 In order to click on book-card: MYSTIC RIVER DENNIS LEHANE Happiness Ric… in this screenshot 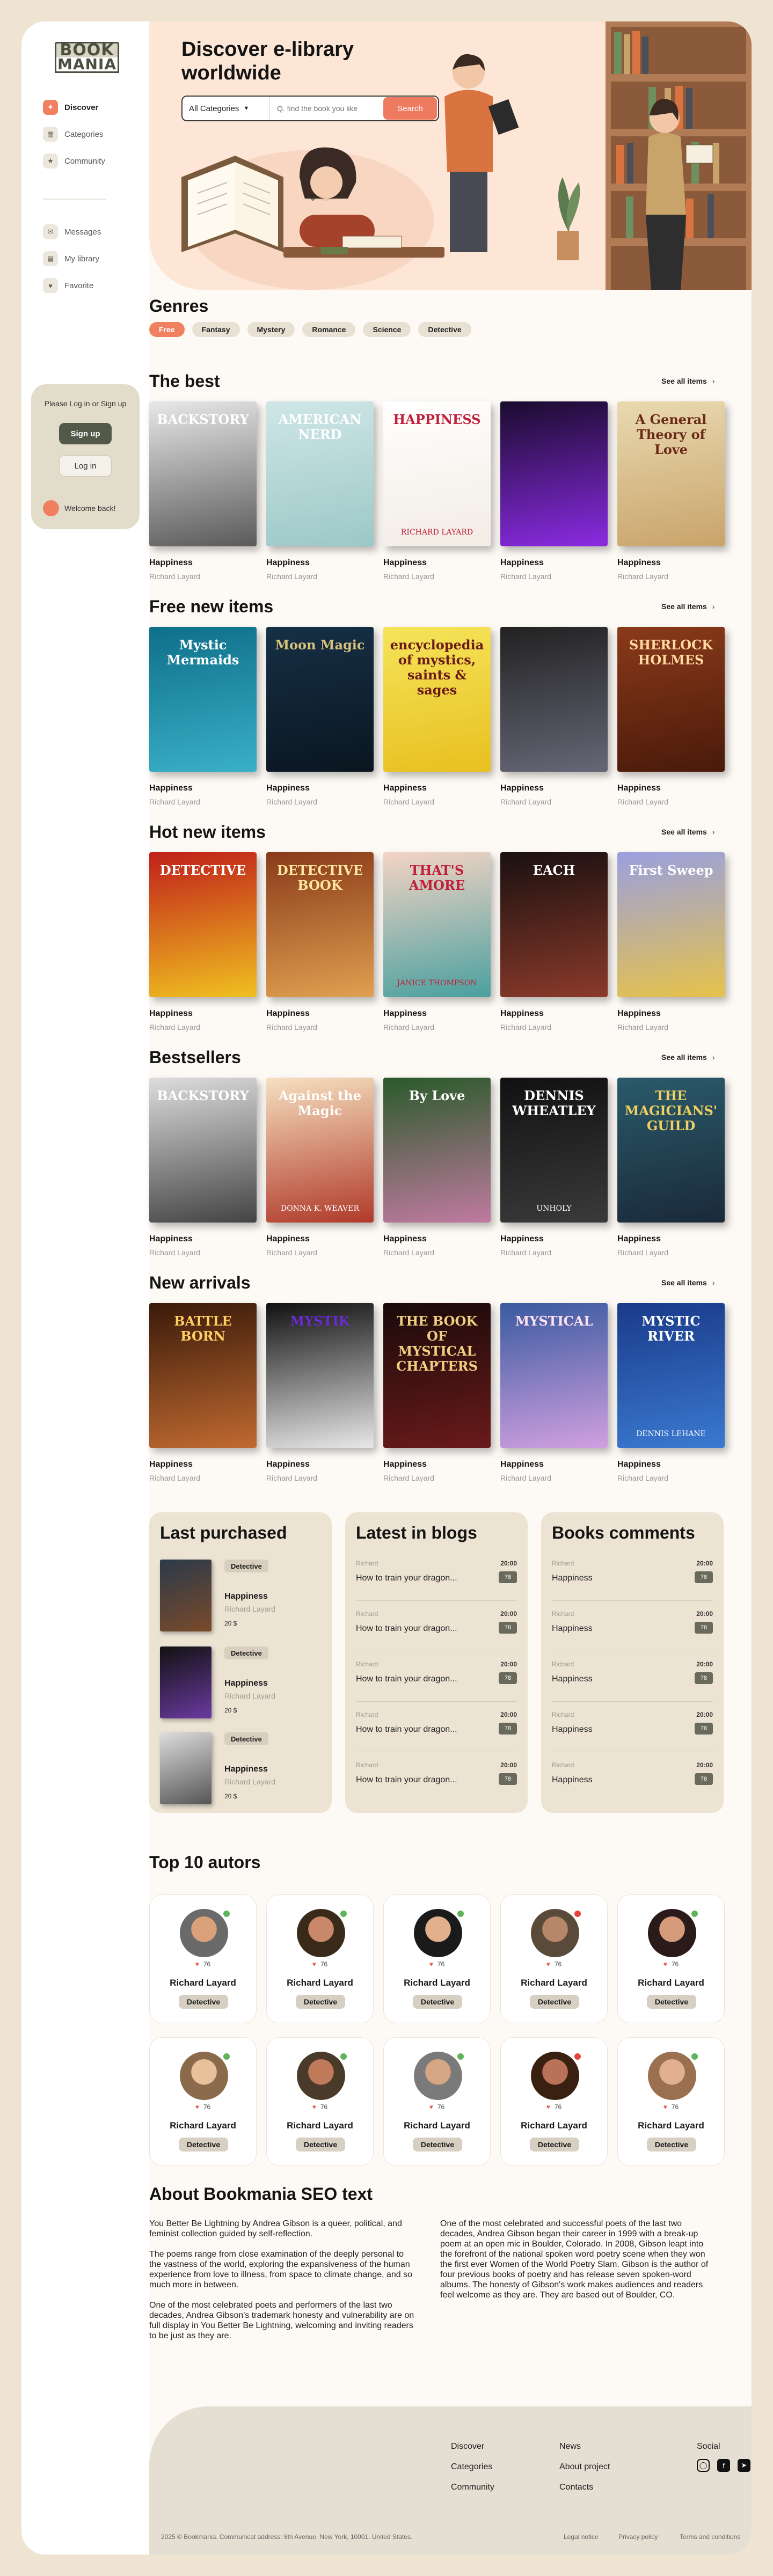, I will do `click(671, 1394)`.